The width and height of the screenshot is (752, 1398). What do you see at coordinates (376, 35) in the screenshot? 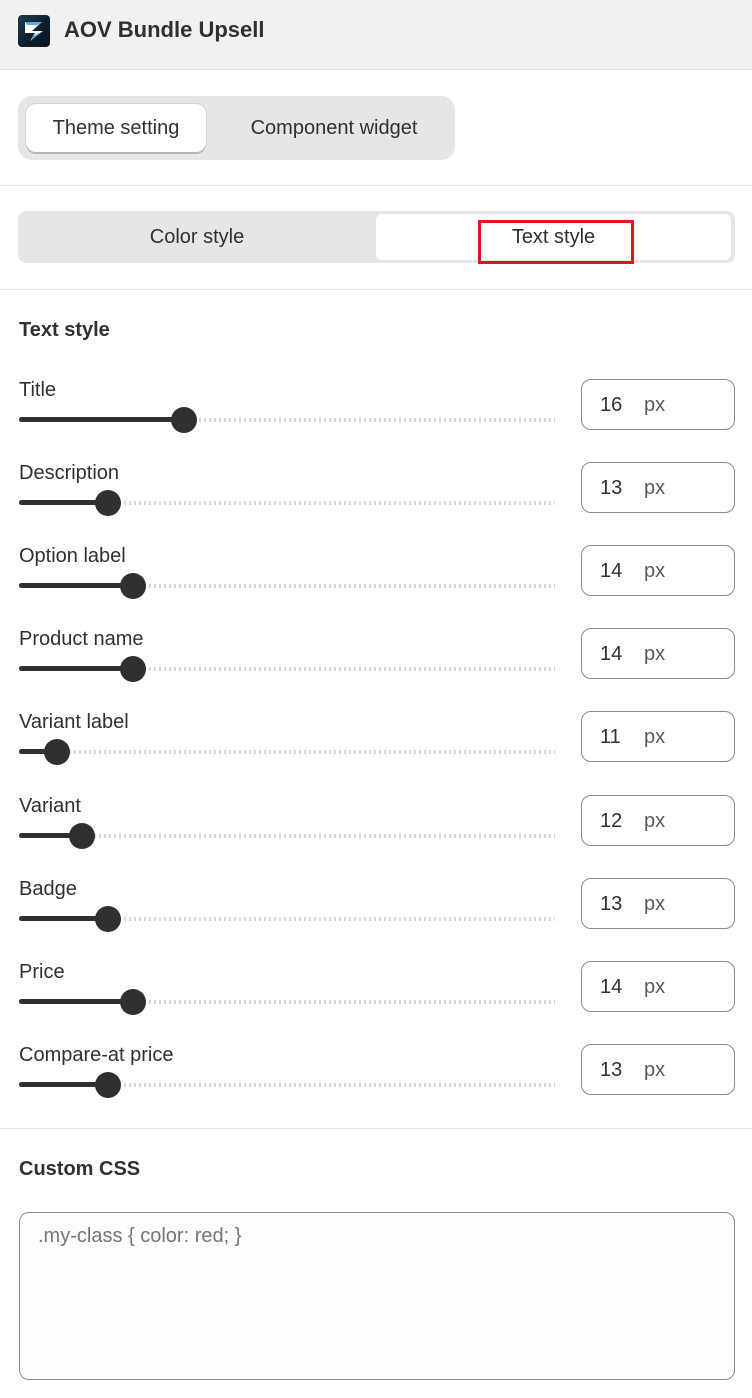
I see `app-header: AOV Bundle Upsell` at bounding box center [376, 35].